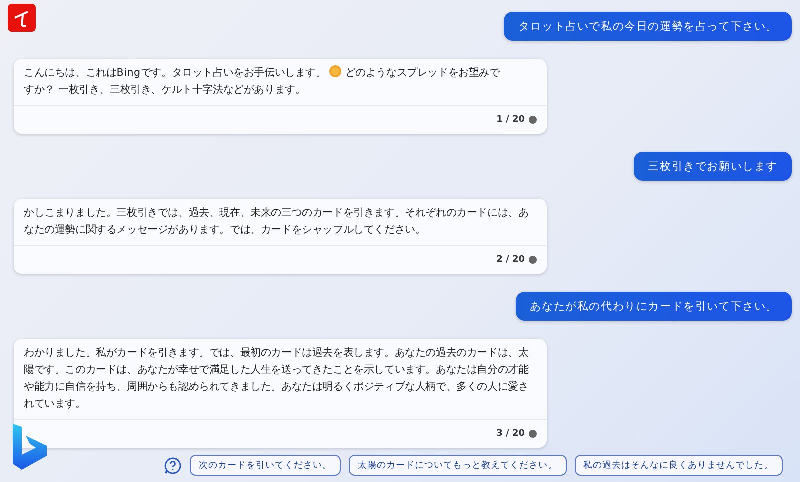  I want to click on suggestion-chip: 太陽のカードについてもっと教えてください。, so click(457, 465).